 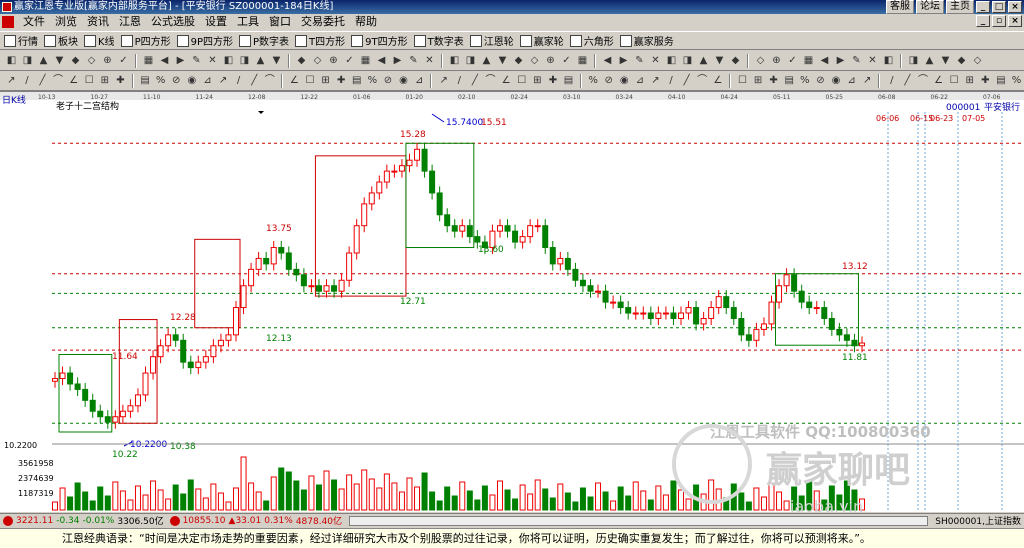 What do you see at coordinates (983, 21) in the screenshot?
I see `mdi-minimize-button: _` at bounding box center [983, 21].